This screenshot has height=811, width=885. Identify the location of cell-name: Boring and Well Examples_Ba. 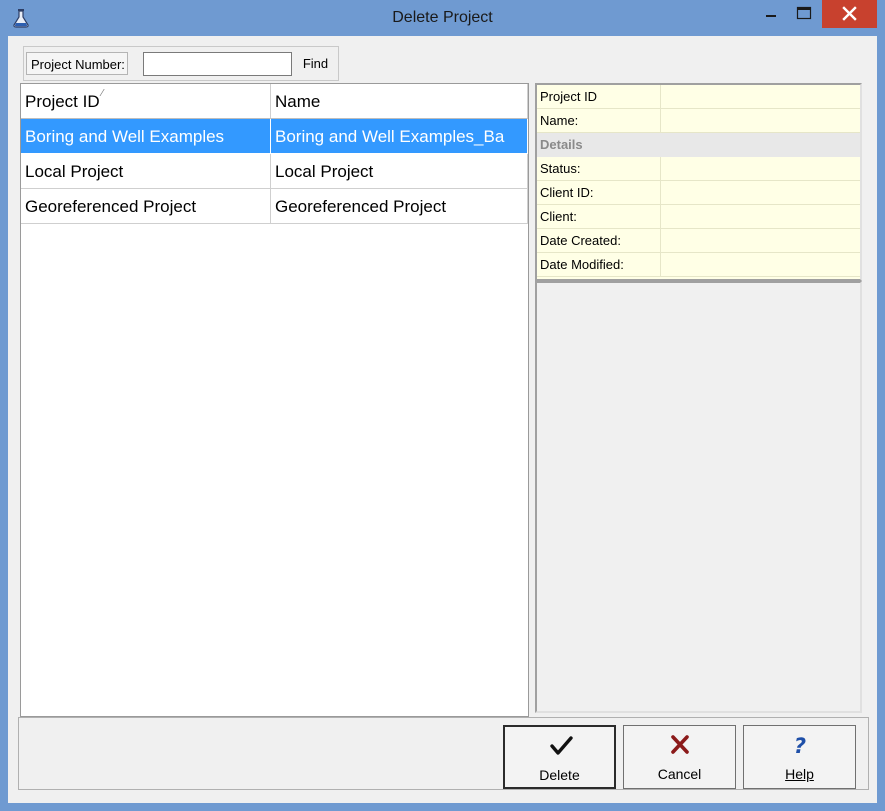
(399, 136).